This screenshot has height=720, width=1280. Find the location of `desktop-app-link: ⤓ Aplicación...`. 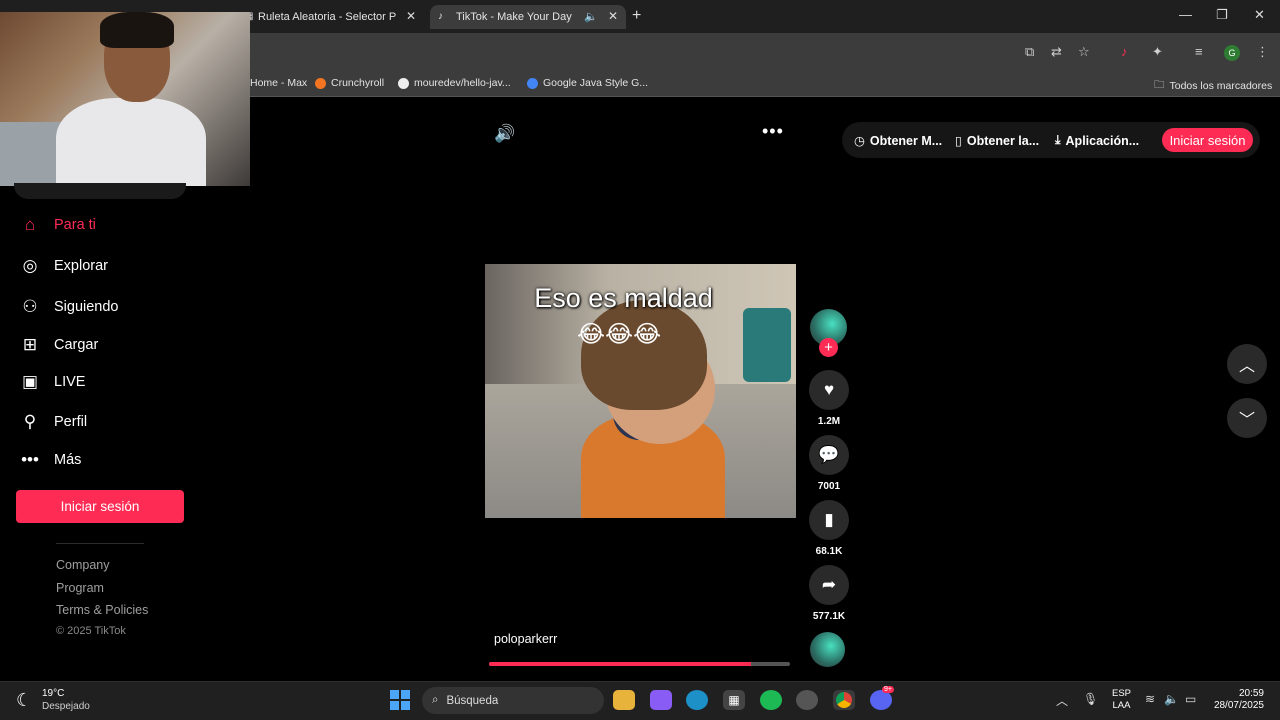

desktop-app-link: ⤓ Aplicación... is located at coordinates (1097, 140).